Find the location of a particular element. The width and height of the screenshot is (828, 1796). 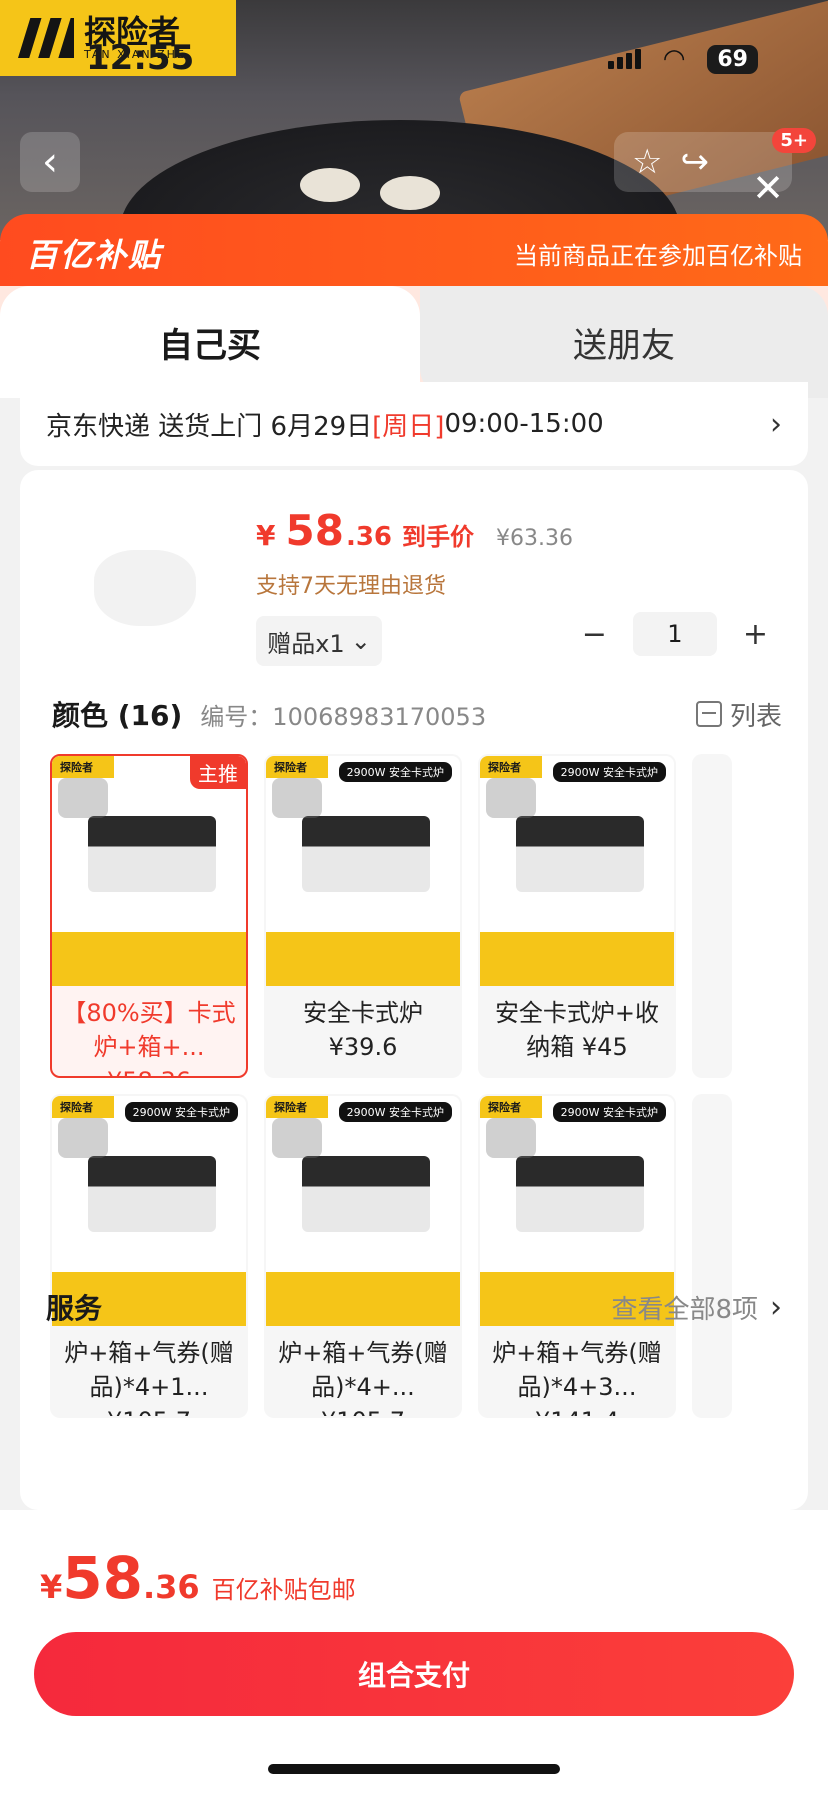

close-icon: ✕ is located at coordinates (768, 188).